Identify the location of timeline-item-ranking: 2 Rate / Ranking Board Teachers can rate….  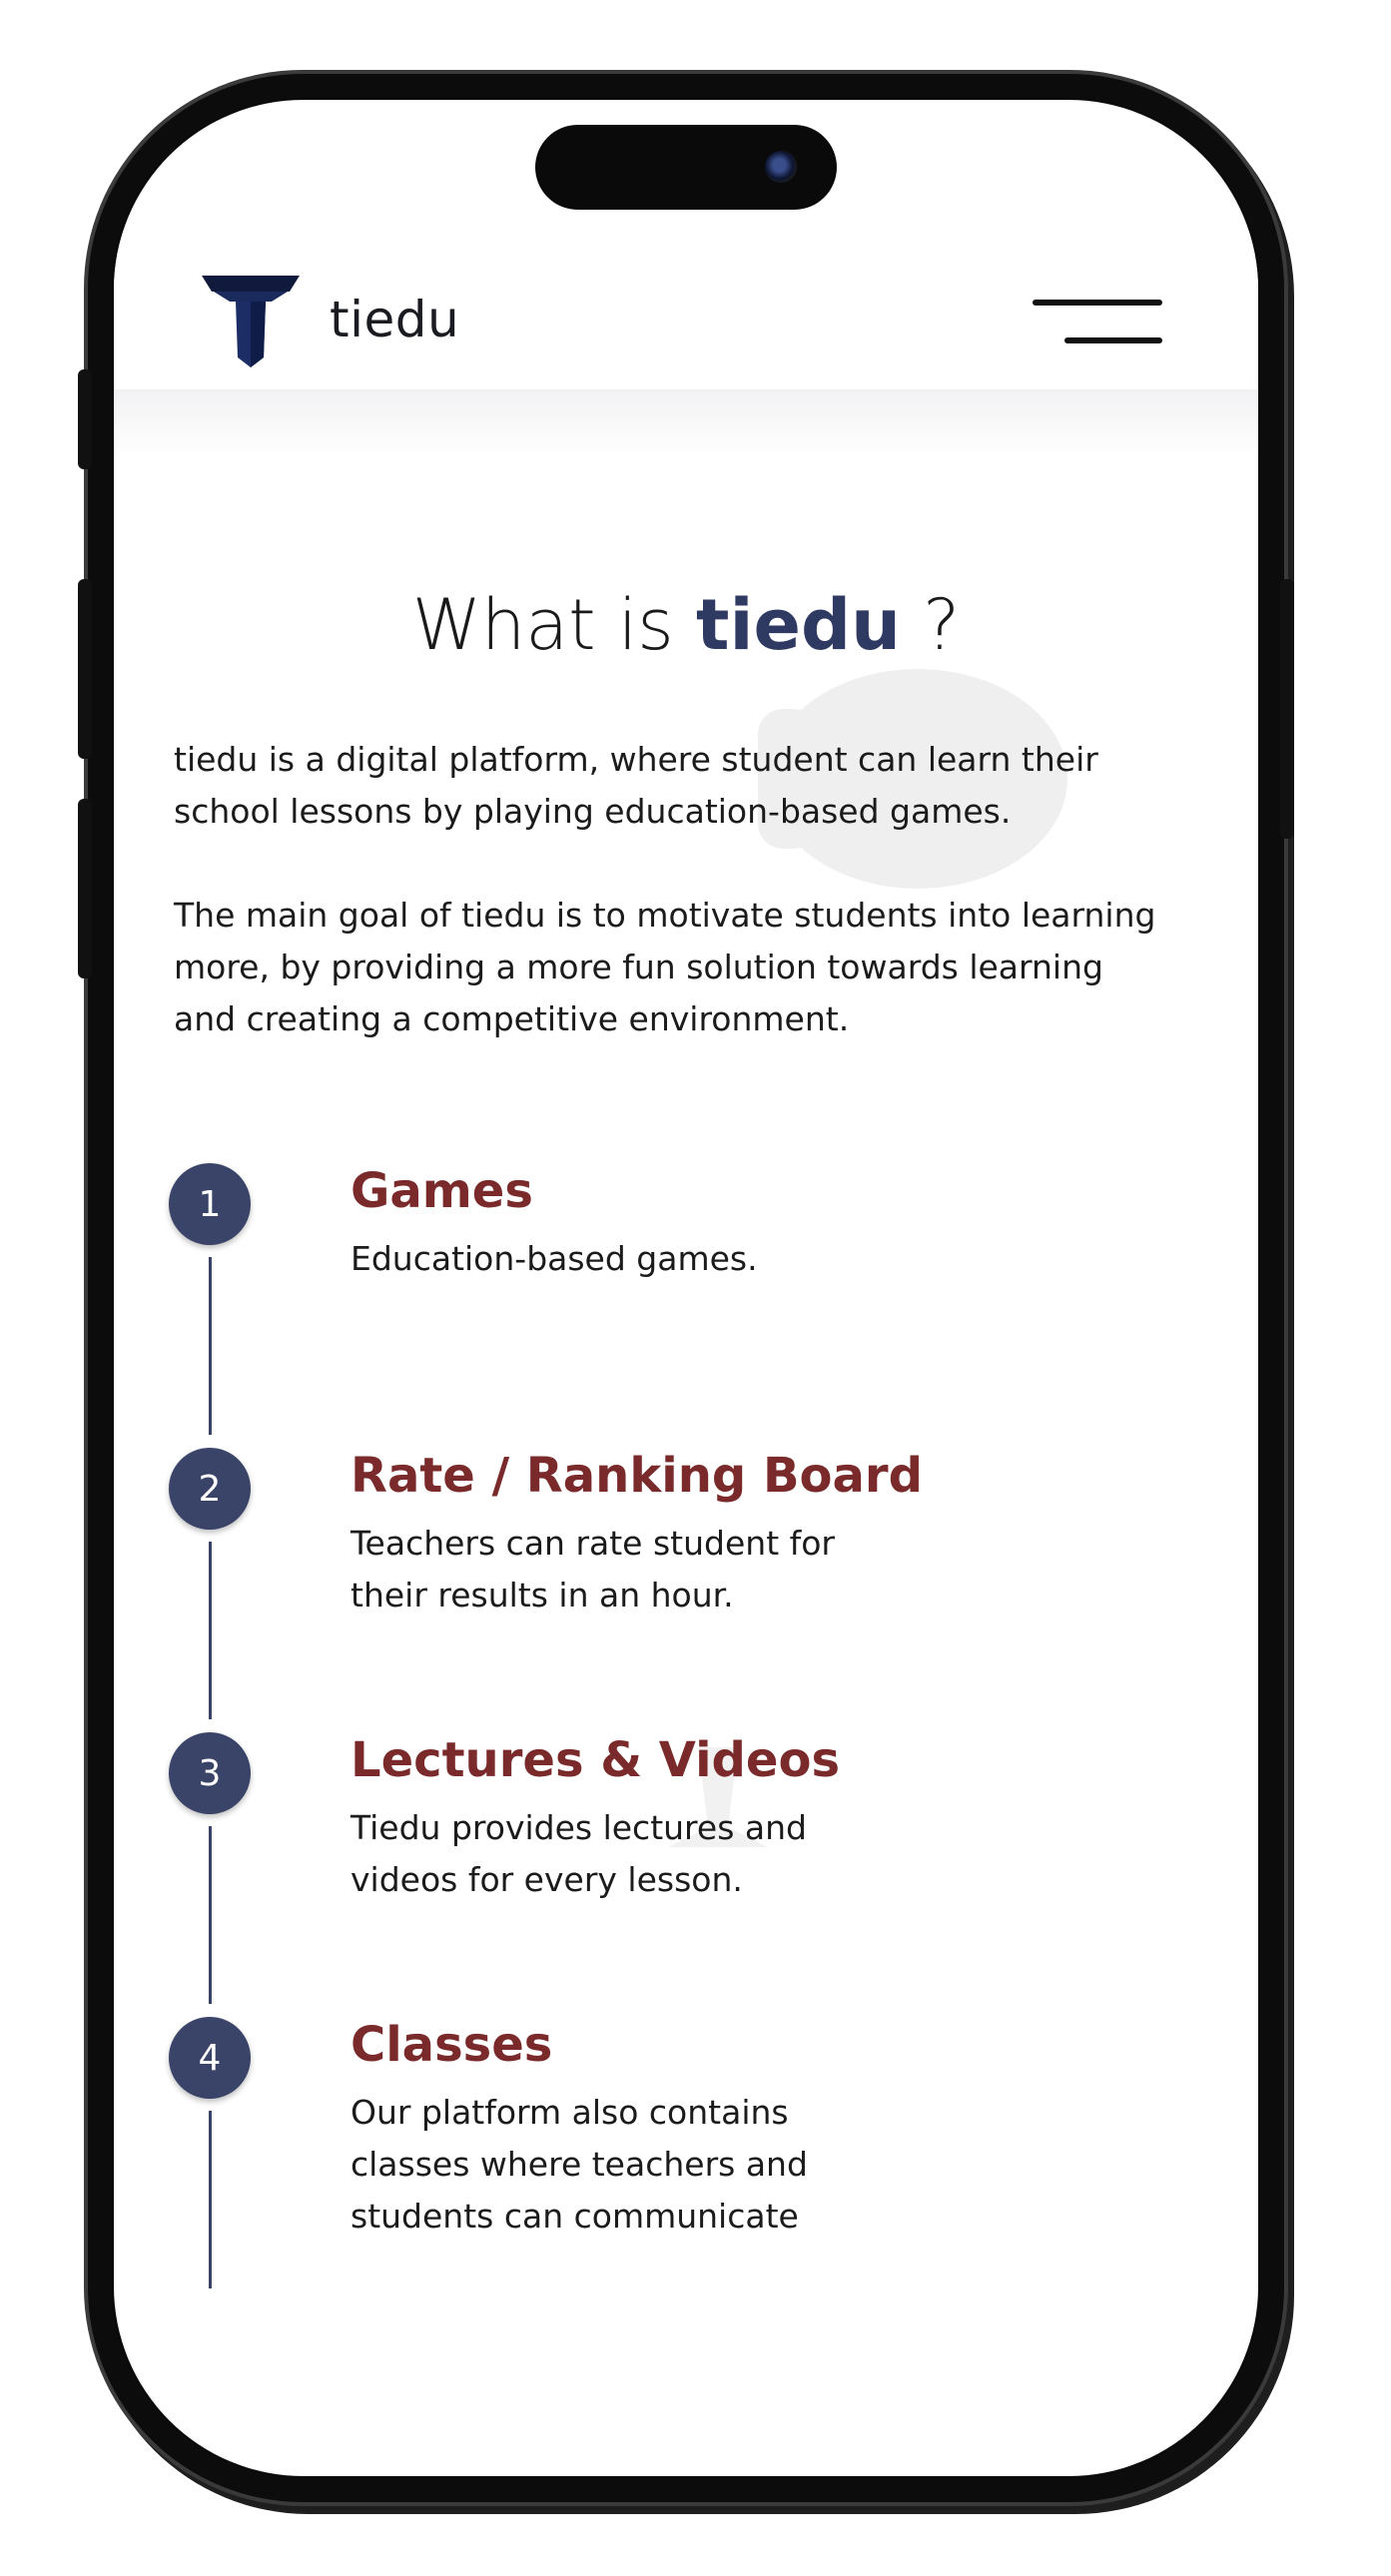
(668, 1590).